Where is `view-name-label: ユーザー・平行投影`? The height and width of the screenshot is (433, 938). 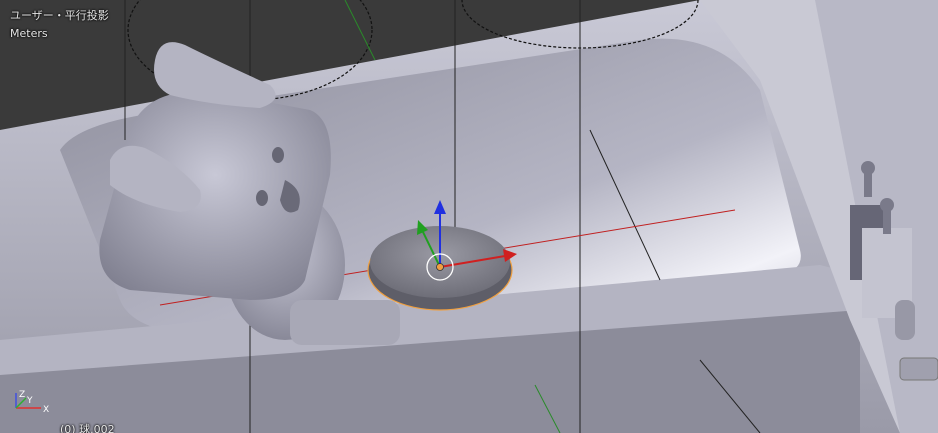 view-name-label: ユーザー・平行投影 is located at coordinates (59, 15).